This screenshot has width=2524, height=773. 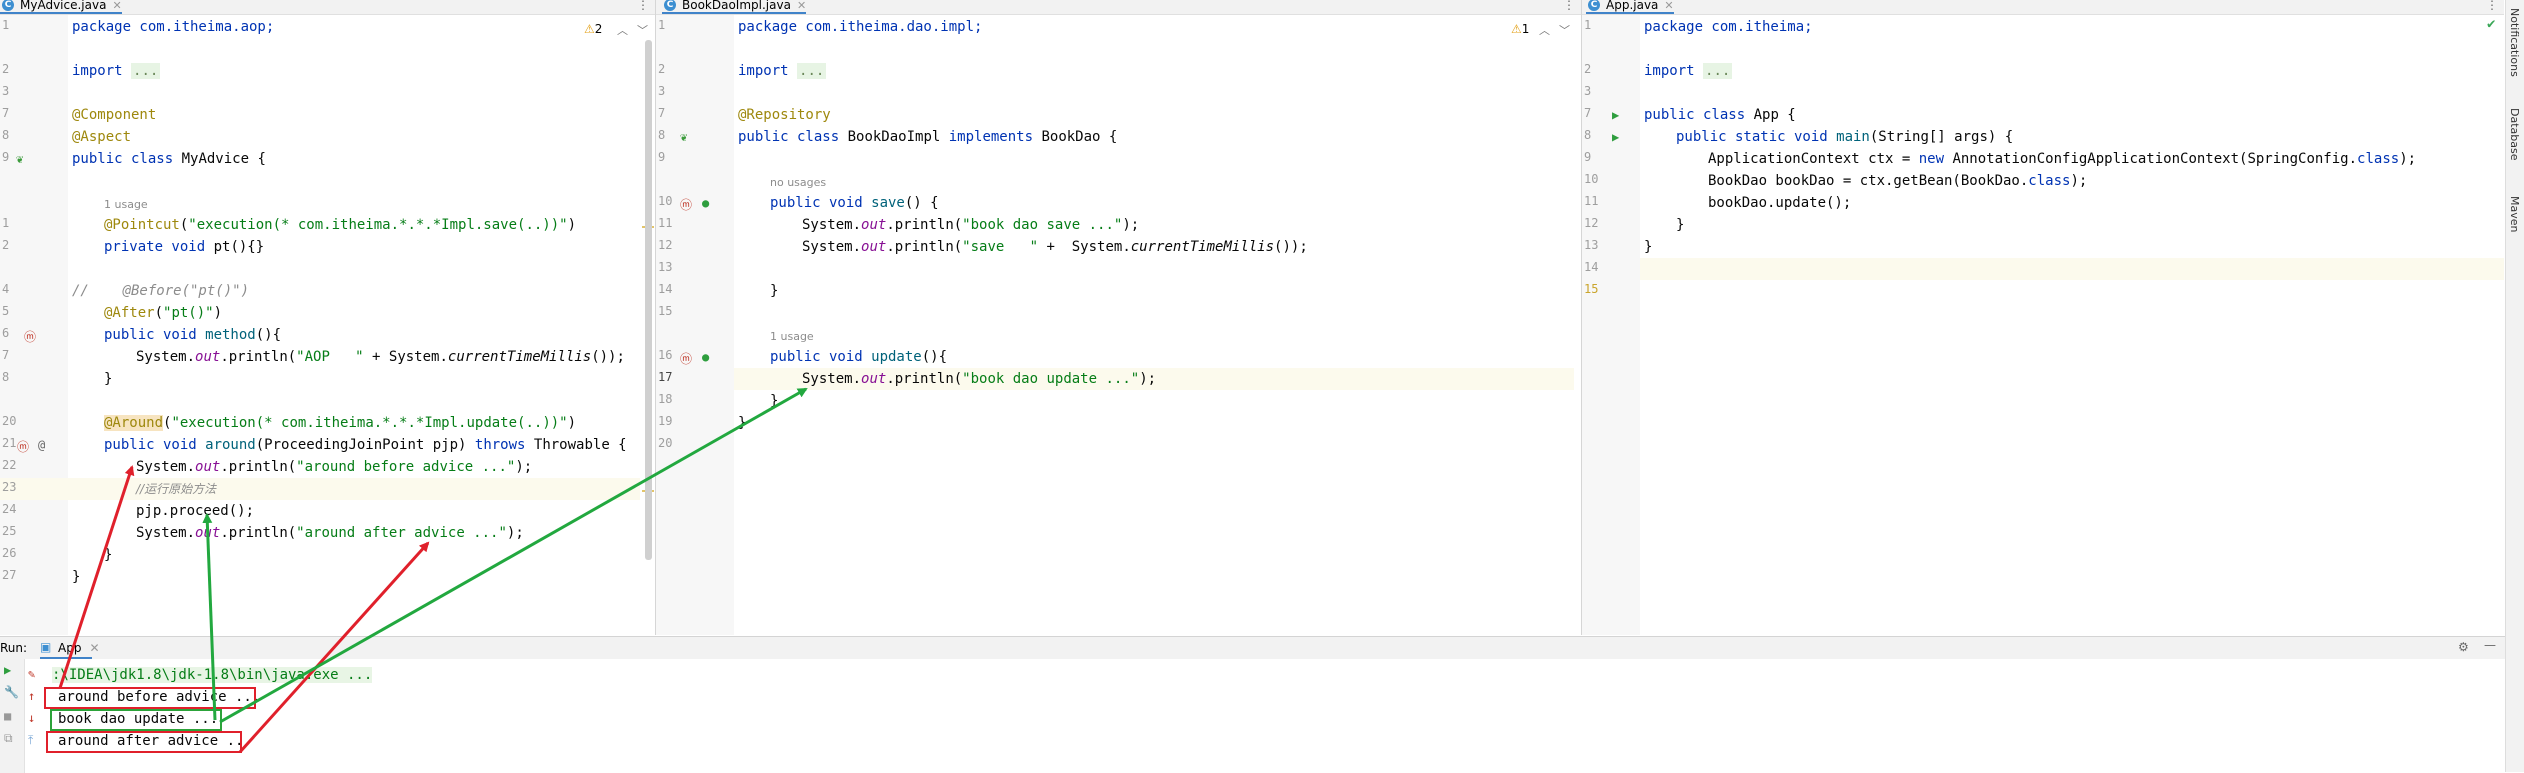 I want to click on annotation-arrows, so click(x=433, y=570).